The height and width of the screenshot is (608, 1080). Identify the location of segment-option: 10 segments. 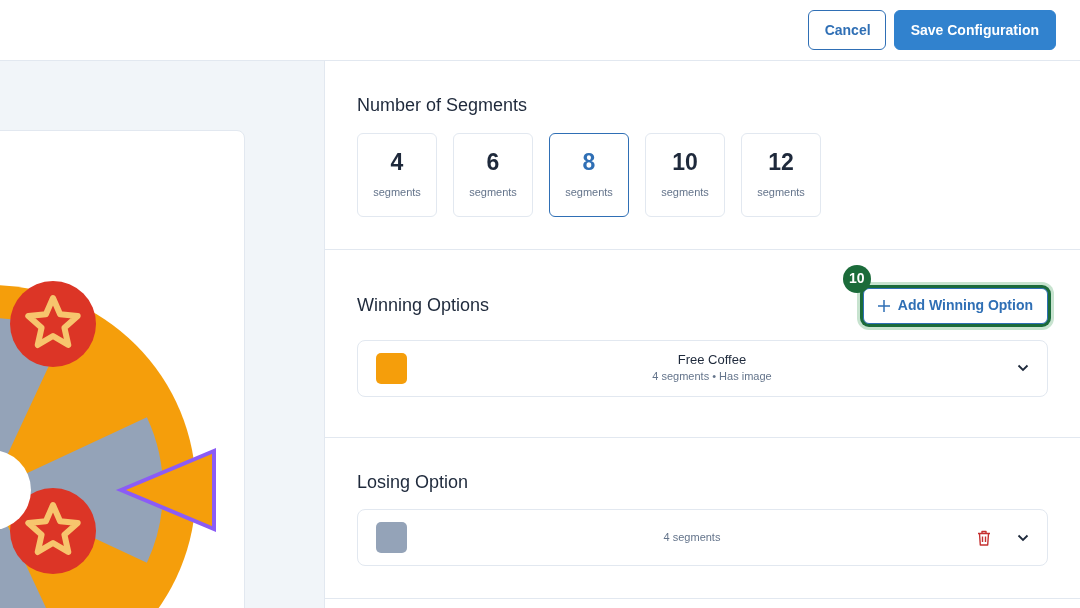
(685, 174).